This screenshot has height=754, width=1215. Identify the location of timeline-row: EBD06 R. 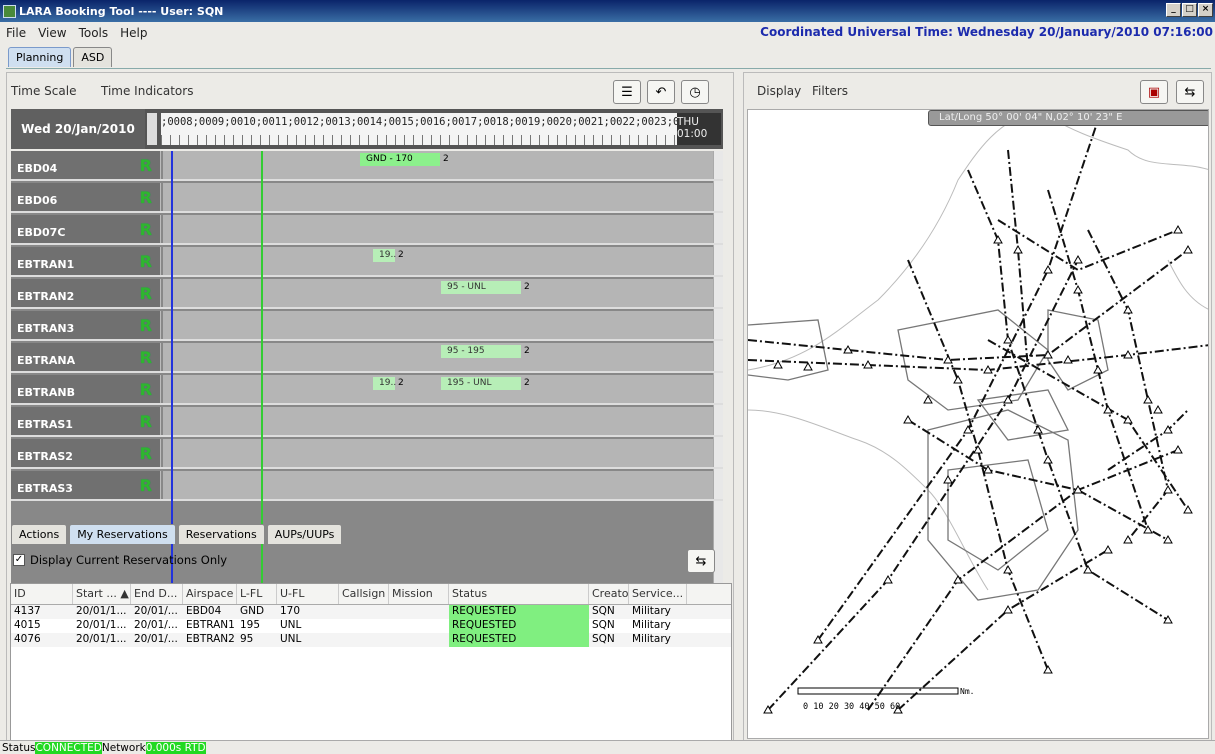
(367, 198).